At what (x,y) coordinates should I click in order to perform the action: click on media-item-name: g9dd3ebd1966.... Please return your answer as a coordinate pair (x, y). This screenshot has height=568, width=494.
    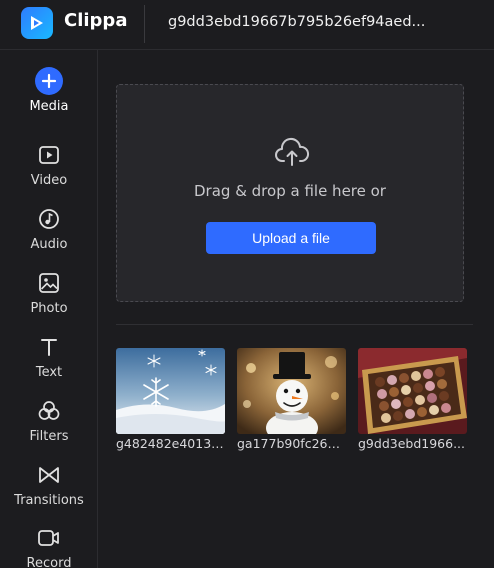
    Looking at the image, I should click on (412, 443).